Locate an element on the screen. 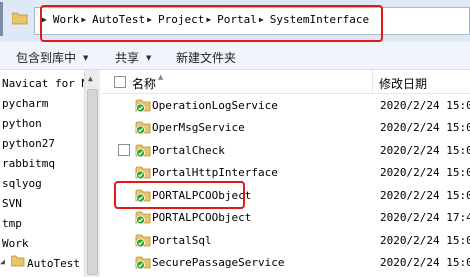 The image size is (470, 277). row-checkbox is located at coordinates (124, 150).